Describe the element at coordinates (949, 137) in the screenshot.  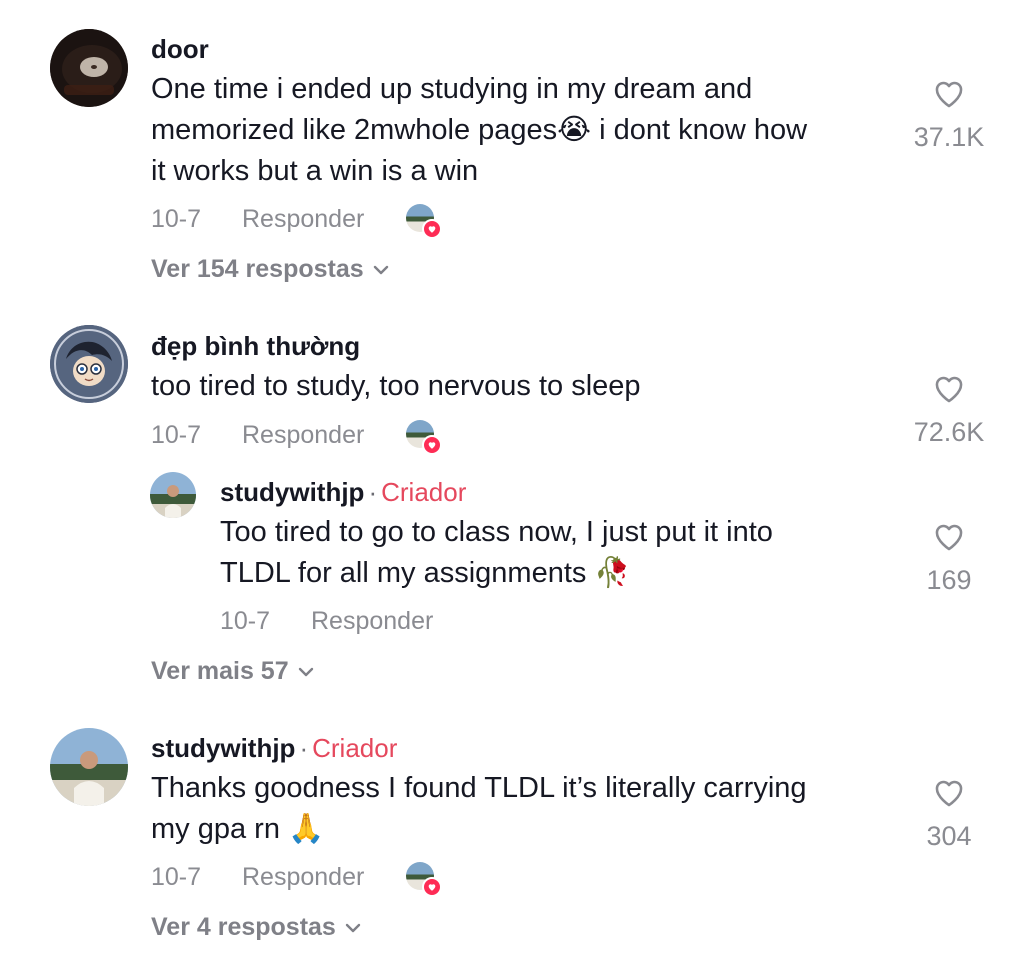
I see `like-count: 37.1K` at that location.